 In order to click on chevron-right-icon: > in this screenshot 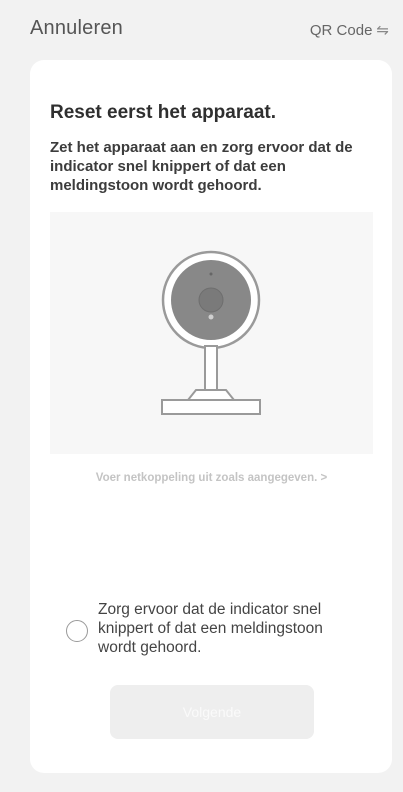, I will do `click(324, 478)`.